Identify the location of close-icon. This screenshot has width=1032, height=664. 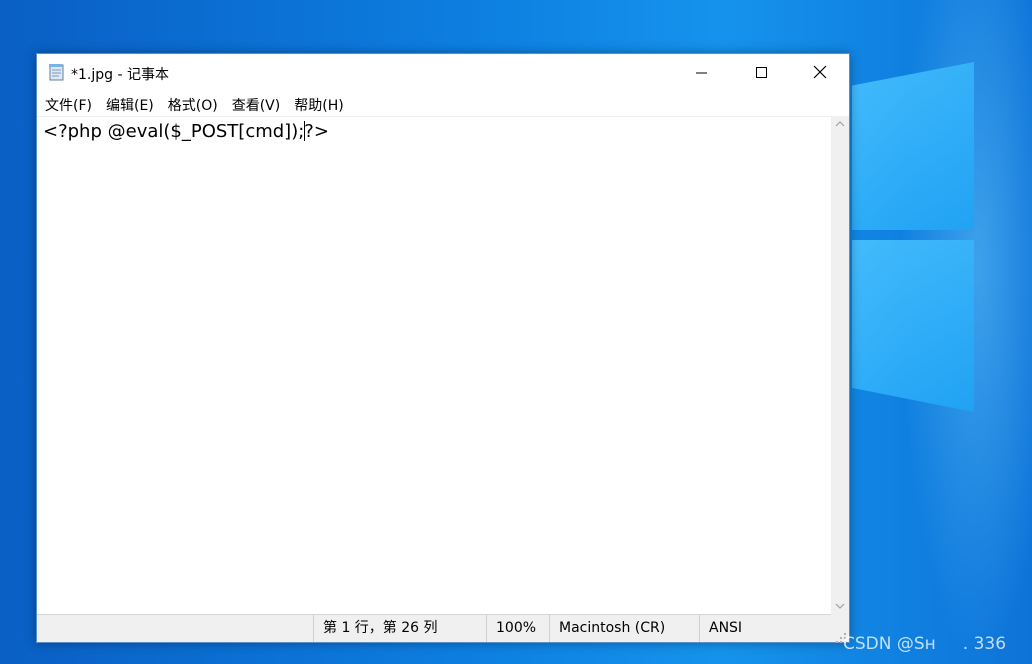
(820, 73).